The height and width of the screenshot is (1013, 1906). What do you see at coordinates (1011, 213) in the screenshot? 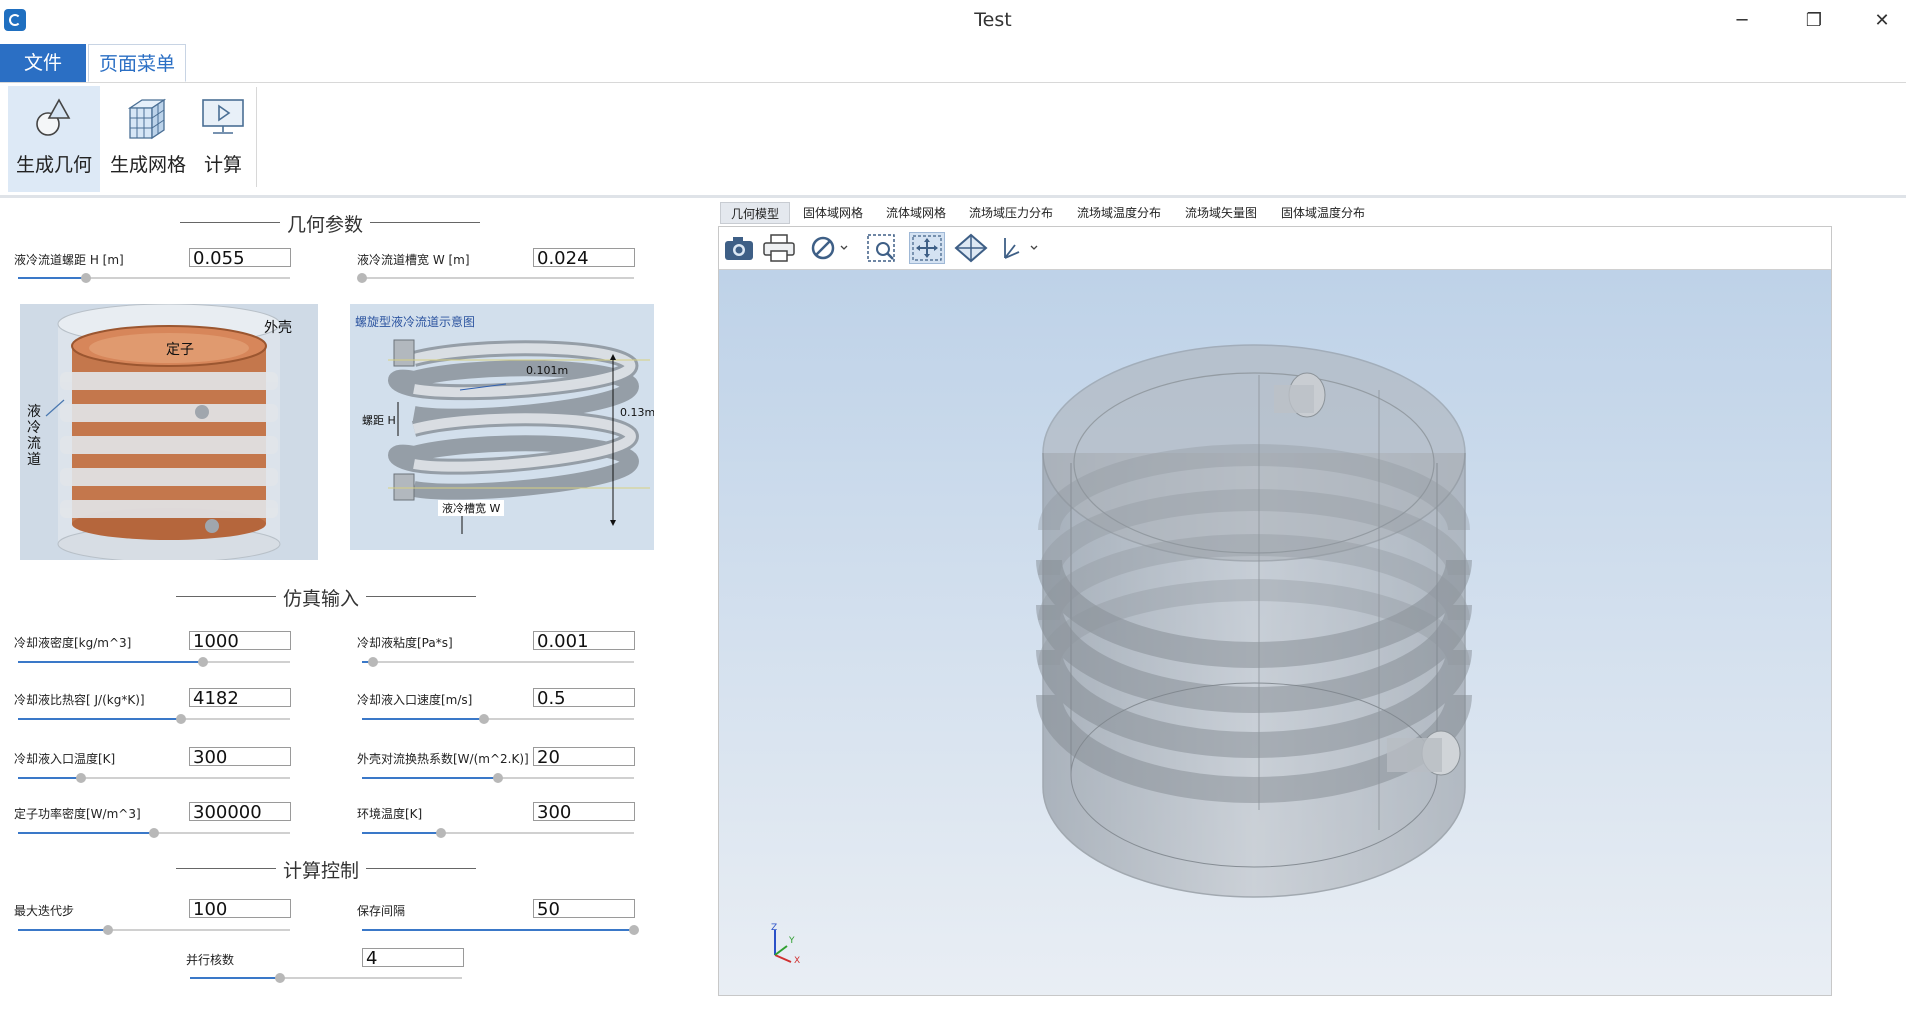
I see `tab-pressure: 流场域压力分布` at bounding box center [1011, 213].